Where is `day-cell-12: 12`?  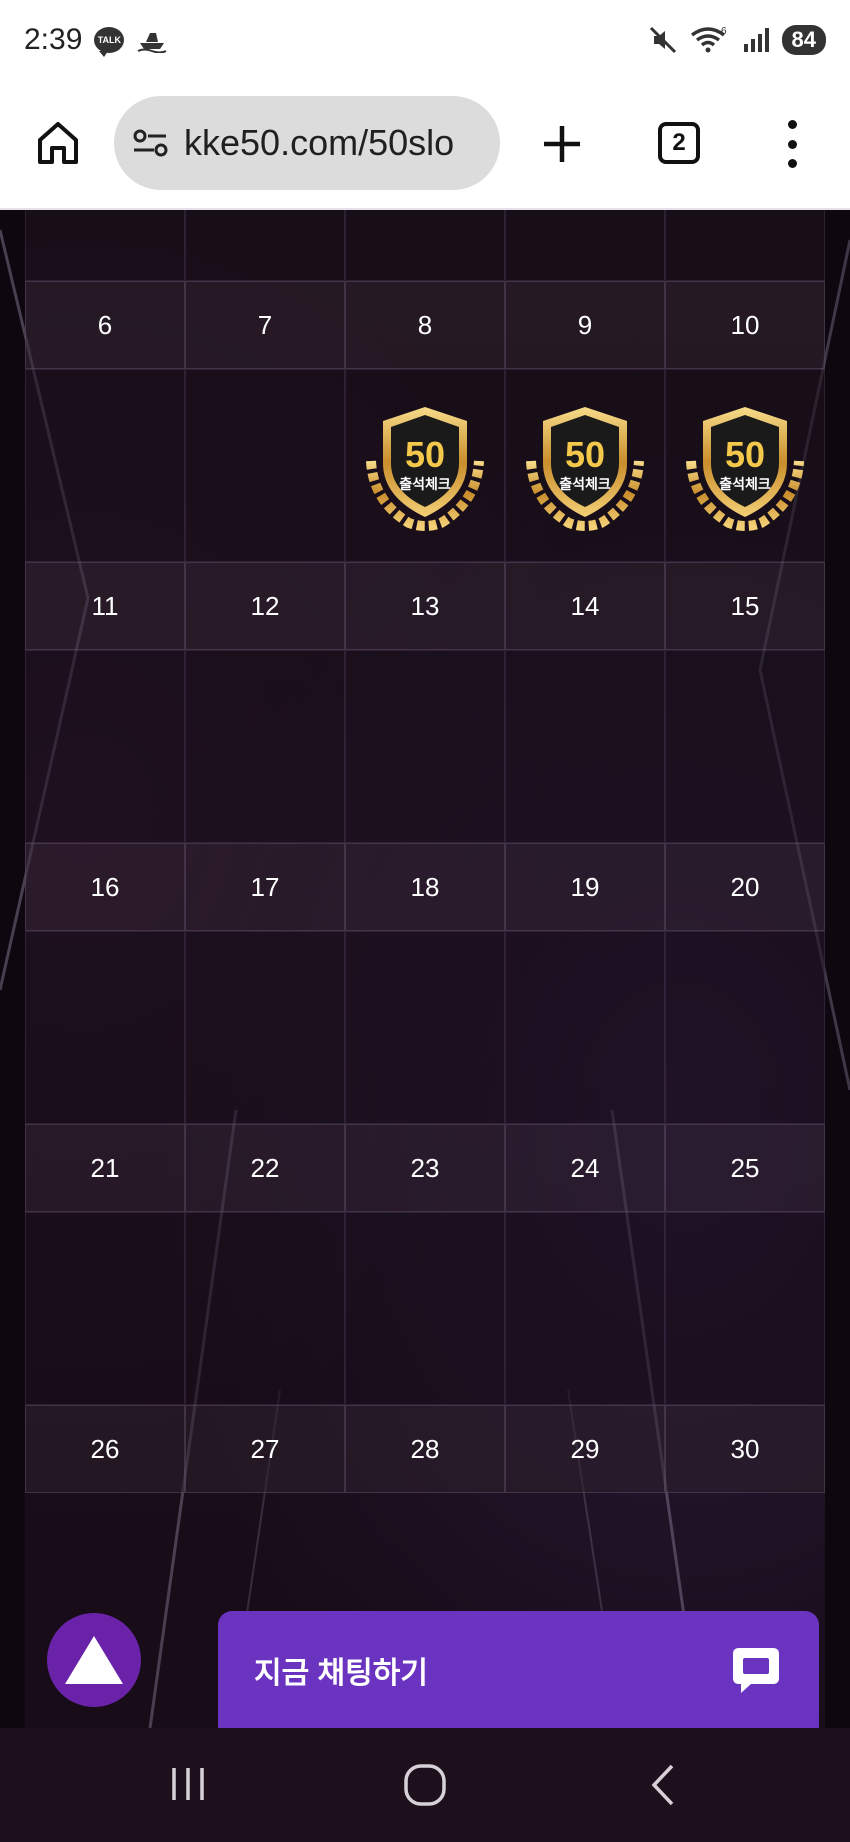 day-cell-12: 12 is located at coordinates (265, 606).